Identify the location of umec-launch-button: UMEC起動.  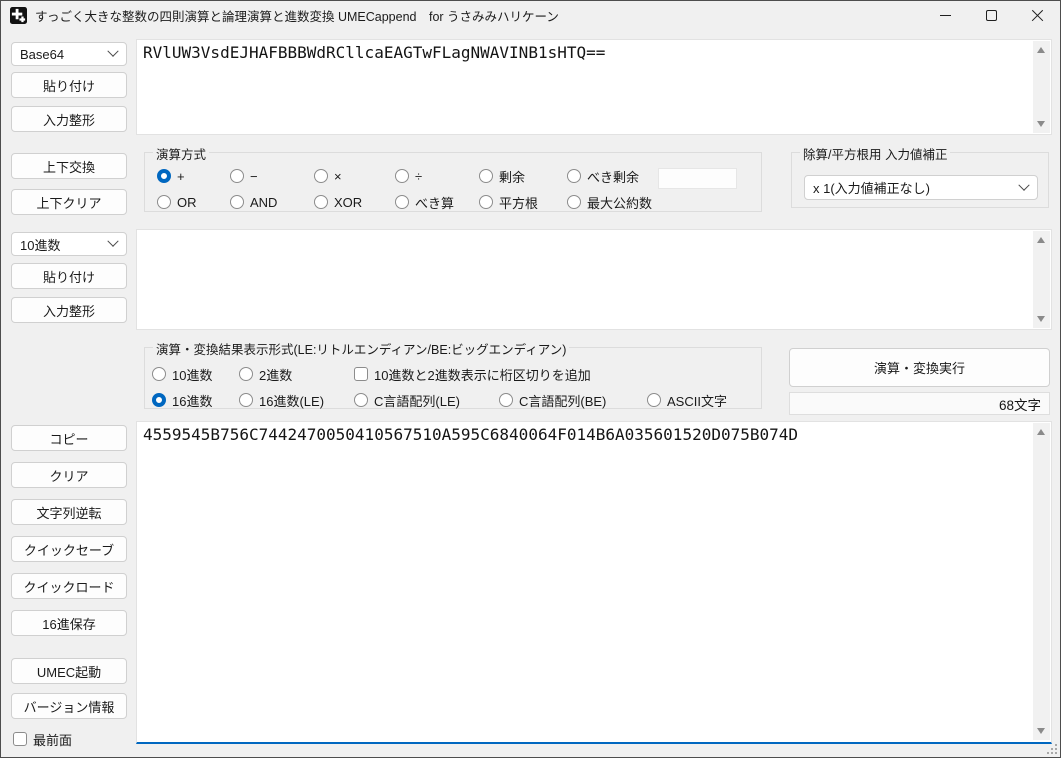
(69, 671).